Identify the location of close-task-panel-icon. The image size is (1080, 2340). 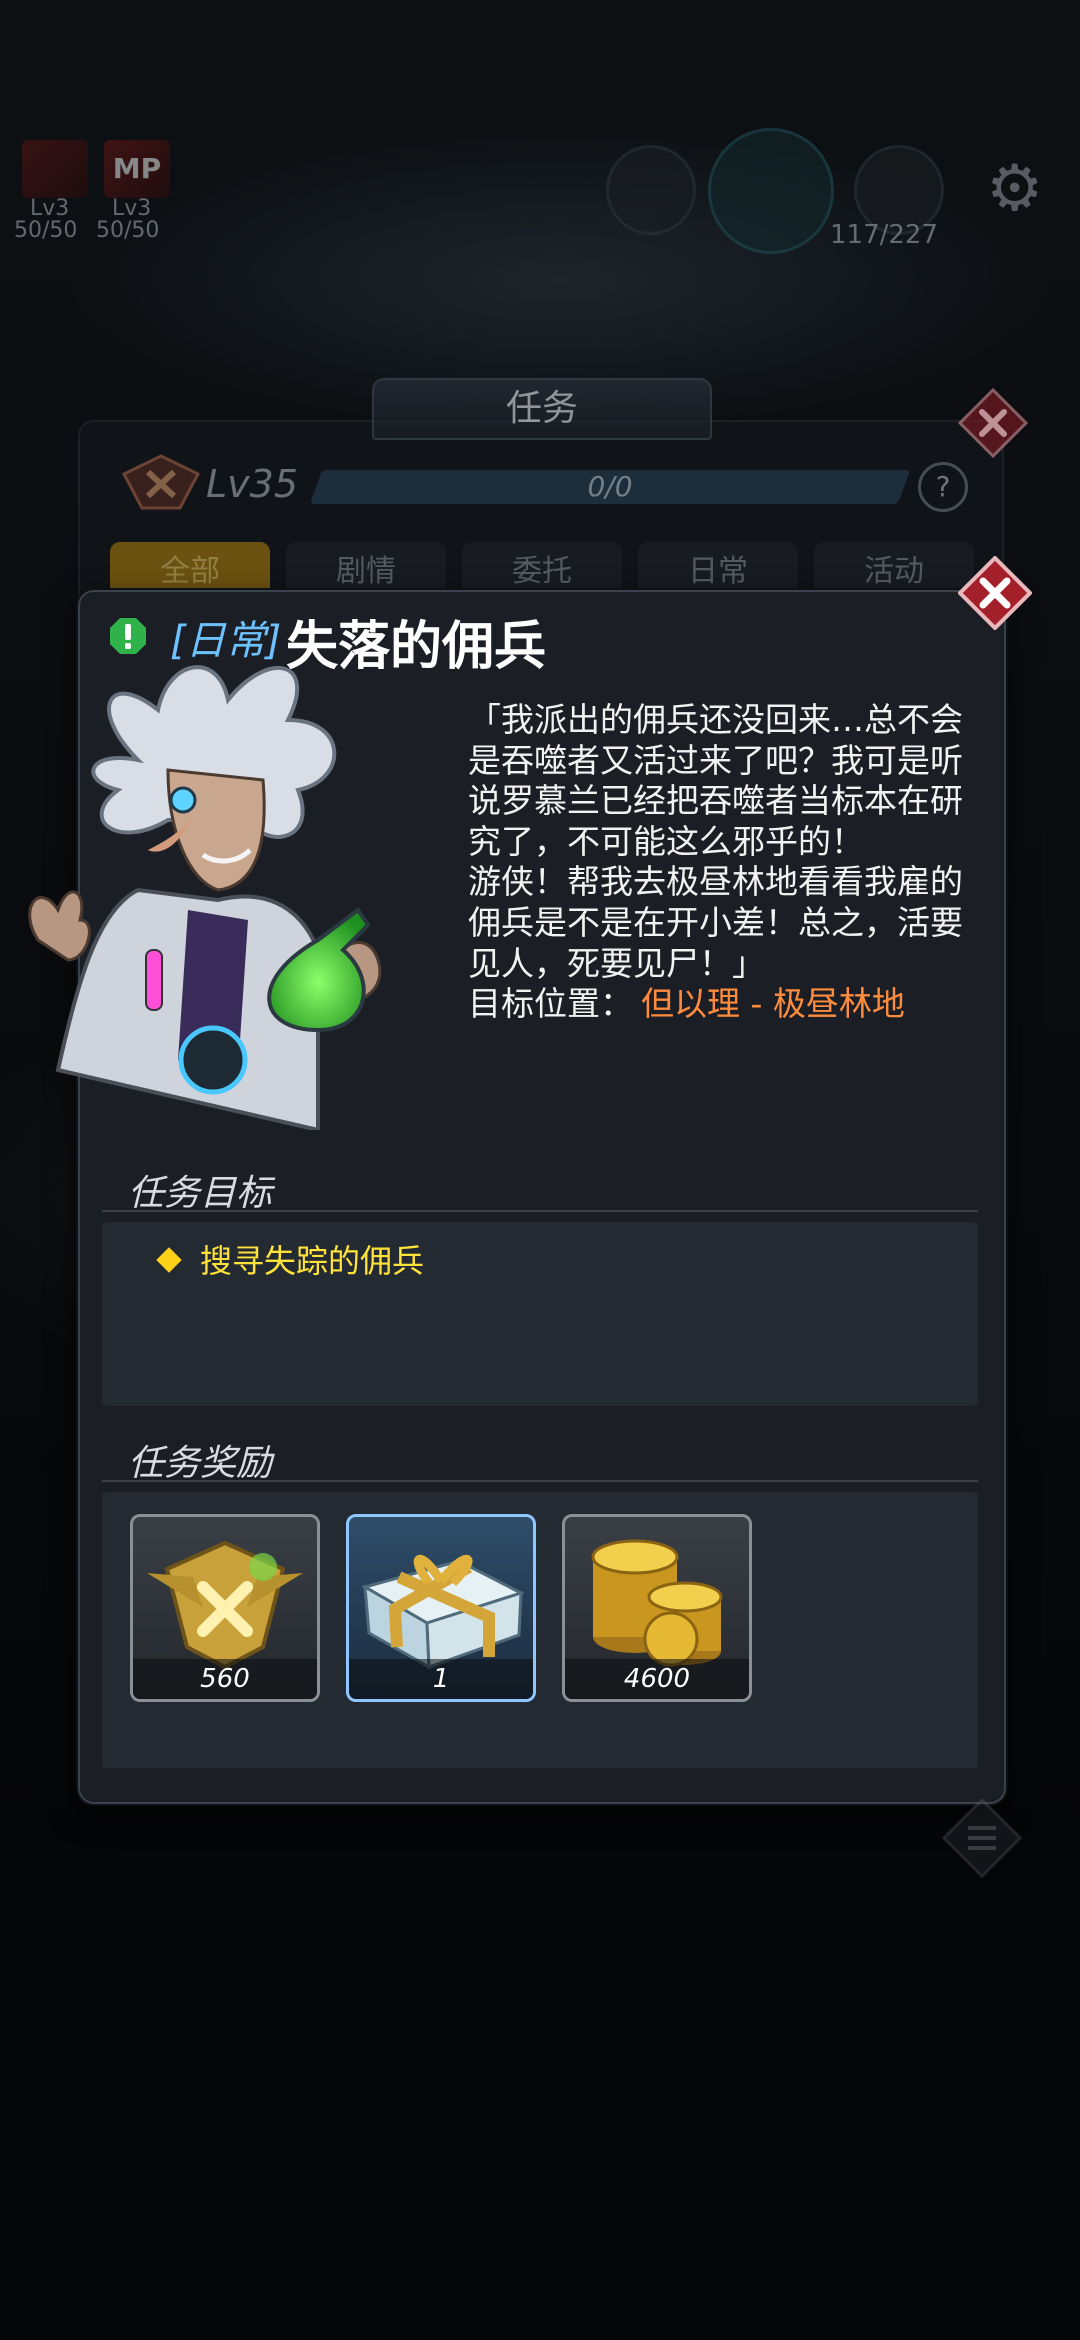
(993, 423).